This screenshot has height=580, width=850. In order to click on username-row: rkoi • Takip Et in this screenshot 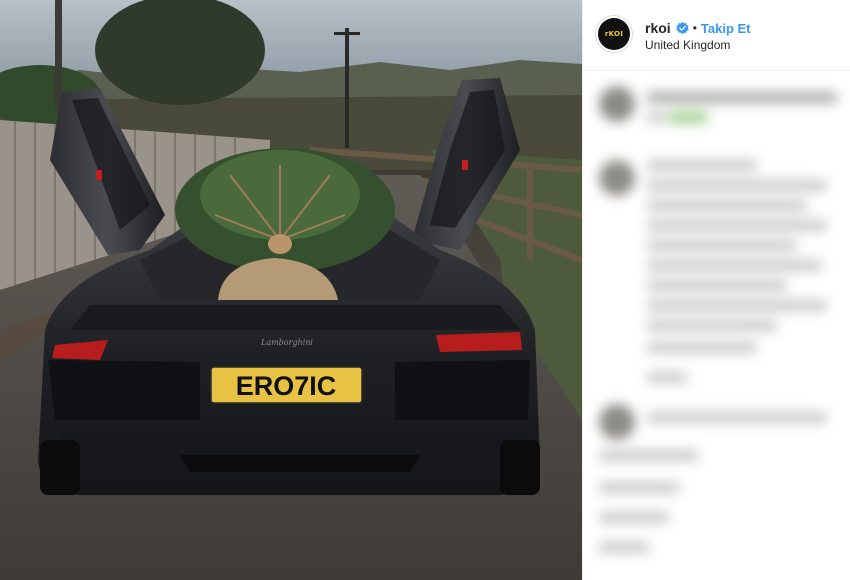, I will do `click(698, 28)`.